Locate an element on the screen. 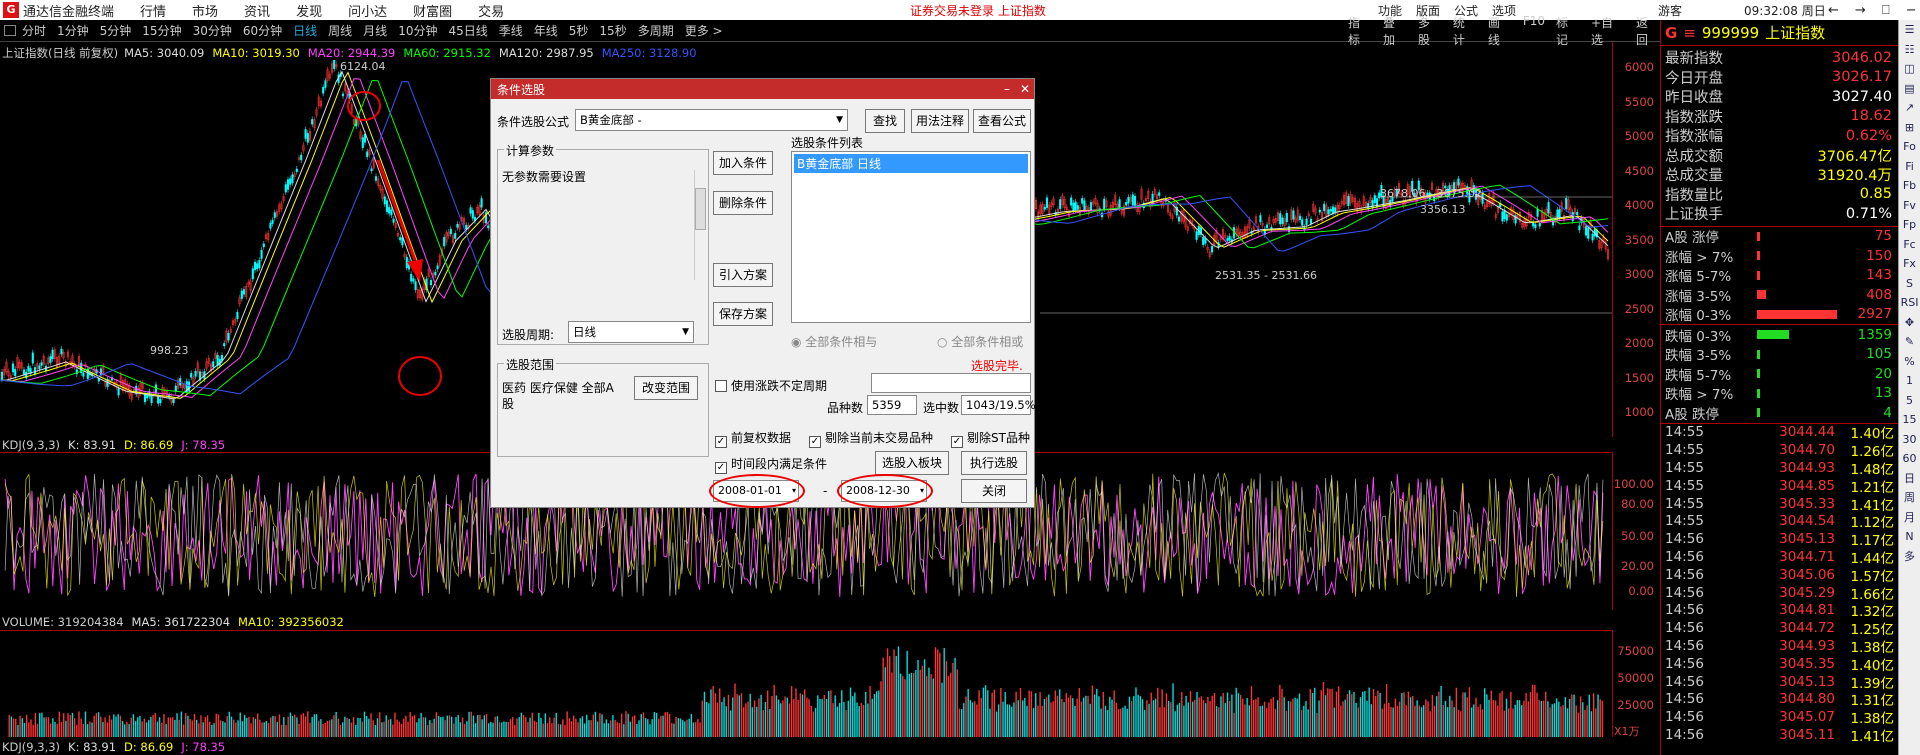  side-tool-icon: % is located at coordinates (1909, 362).